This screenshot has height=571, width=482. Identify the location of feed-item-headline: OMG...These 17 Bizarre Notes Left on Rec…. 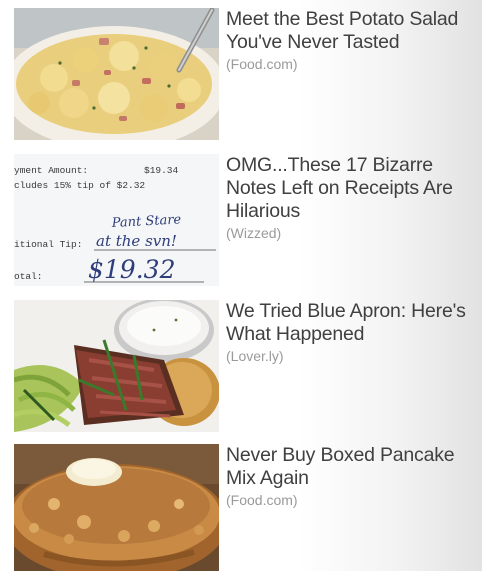
(349, 188).